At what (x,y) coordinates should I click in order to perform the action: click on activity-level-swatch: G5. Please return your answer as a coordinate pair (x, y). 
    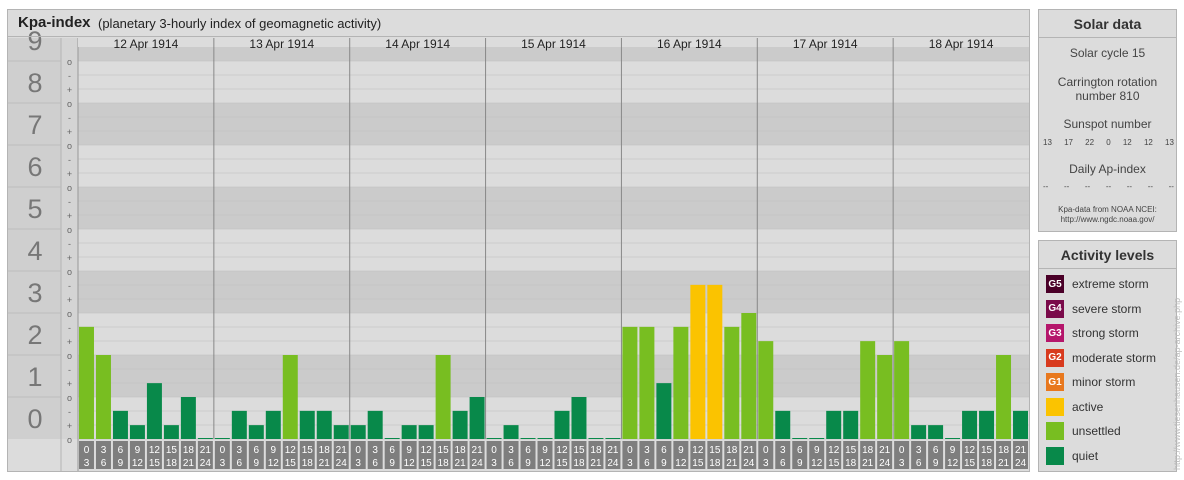
    Looking at the image, I should click on (1055, 284).